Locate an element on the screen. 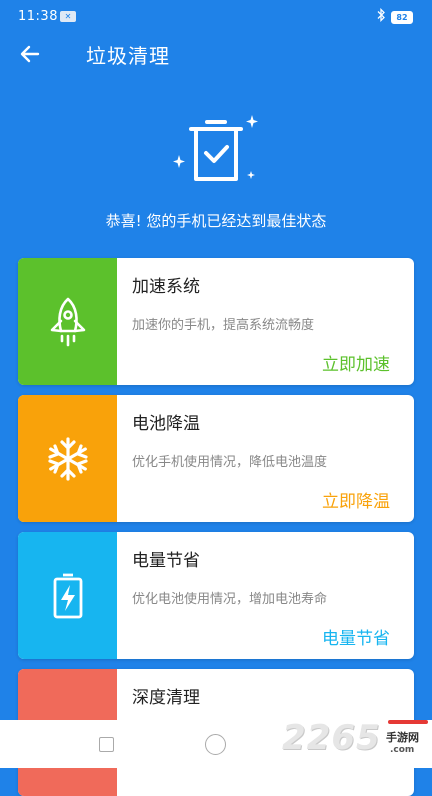 This screenshot has height=796, width=432. cool-down-button: 立即降温 is located at coordinates (356, 499).